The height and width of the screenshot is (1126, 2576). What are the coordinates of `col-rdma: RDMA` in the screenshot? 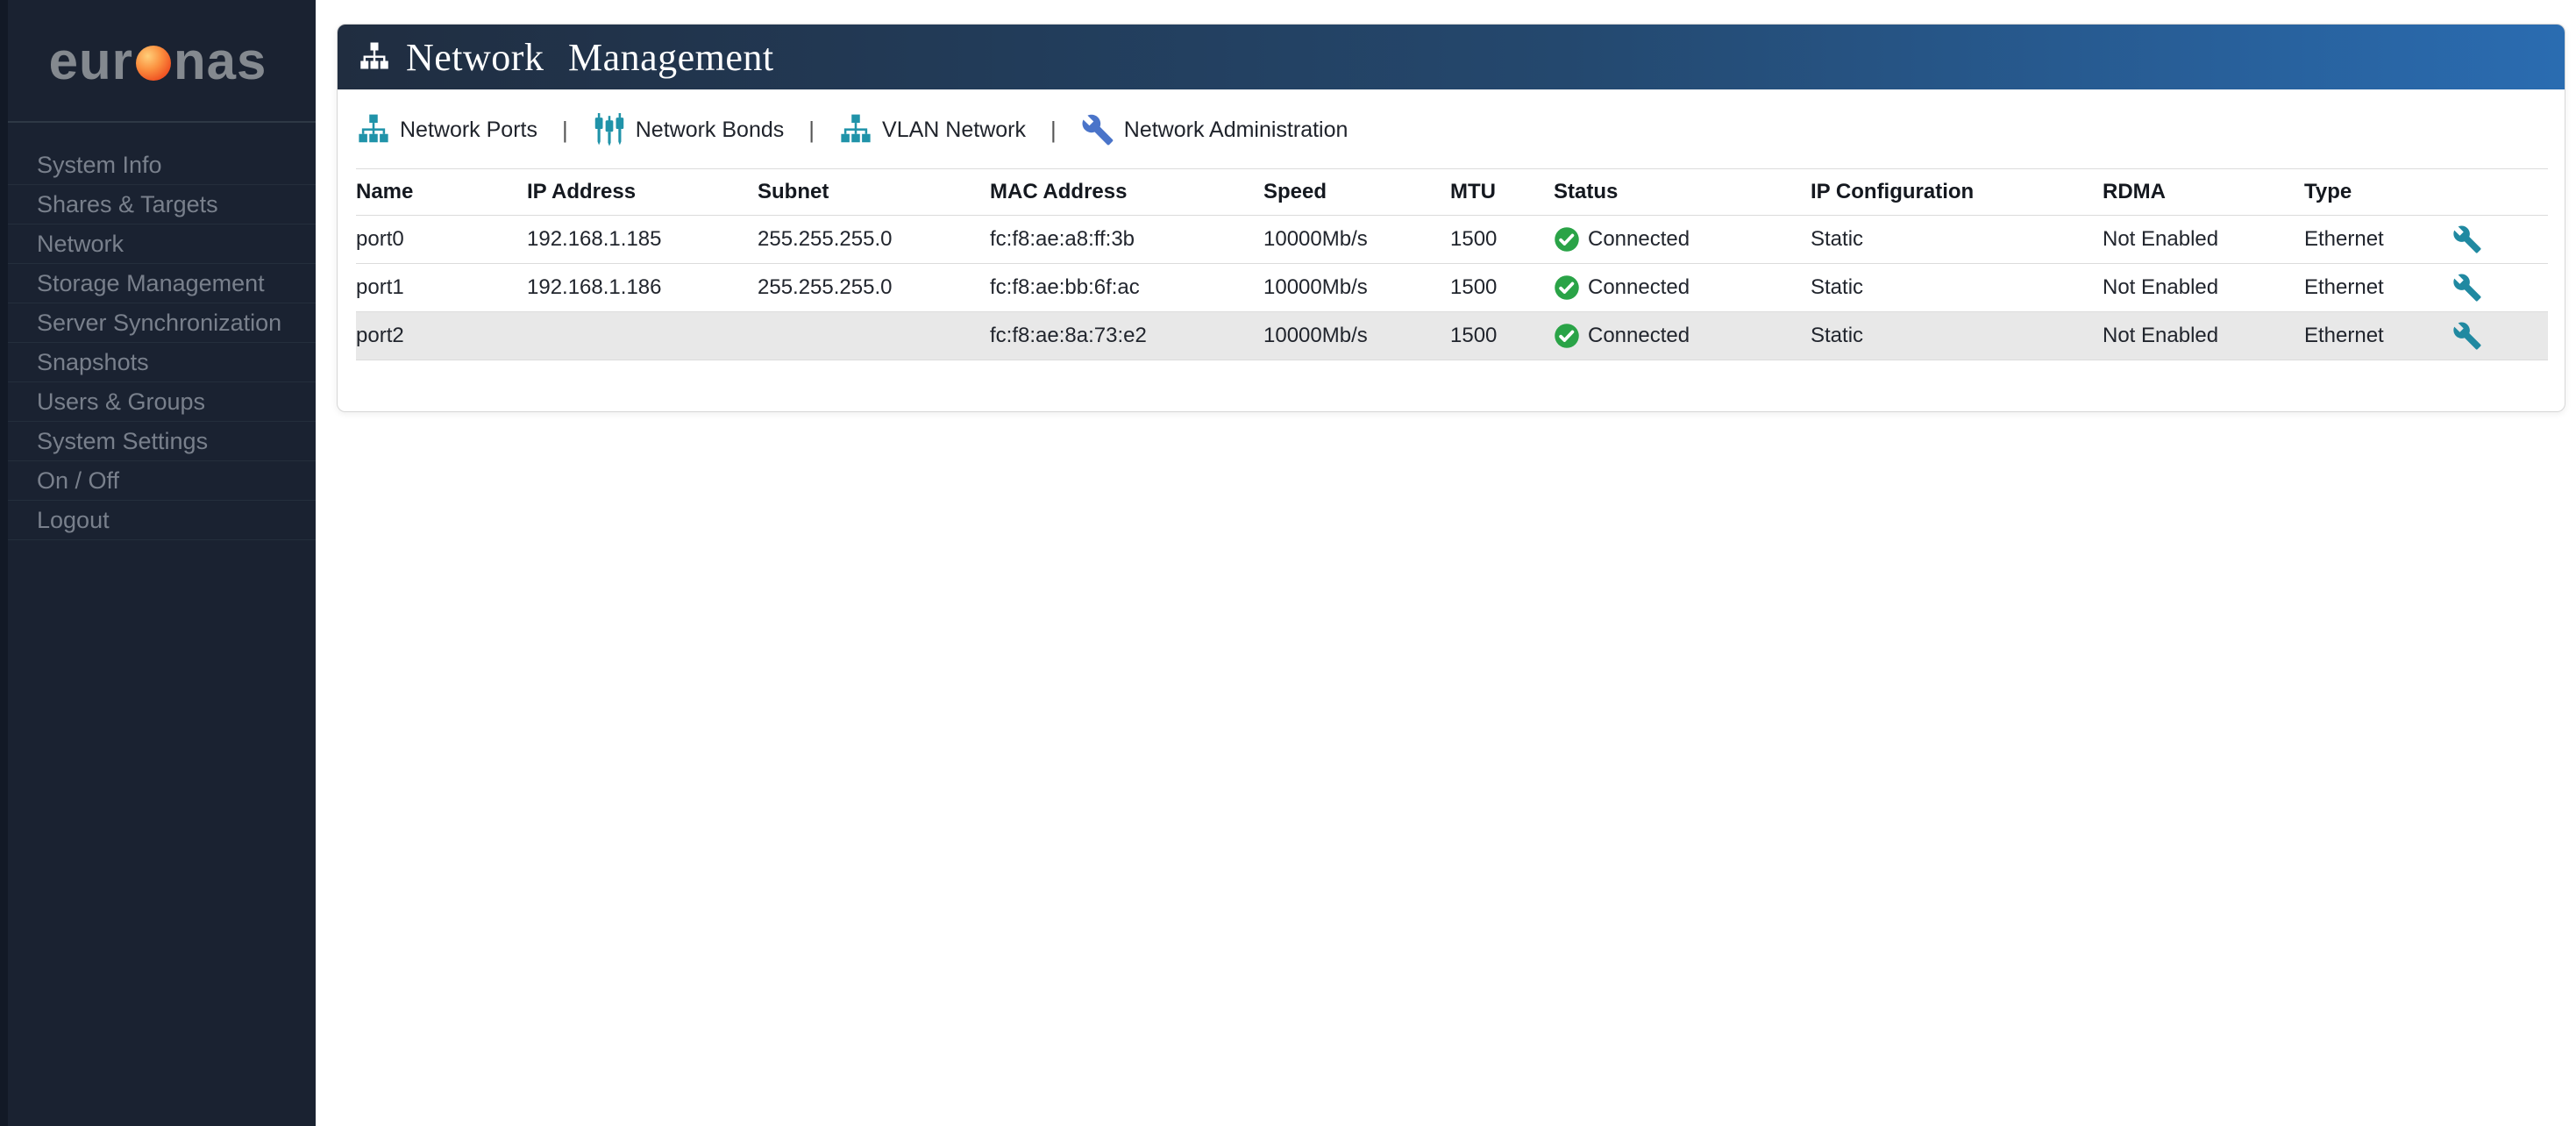 It's located at (2203, 192).